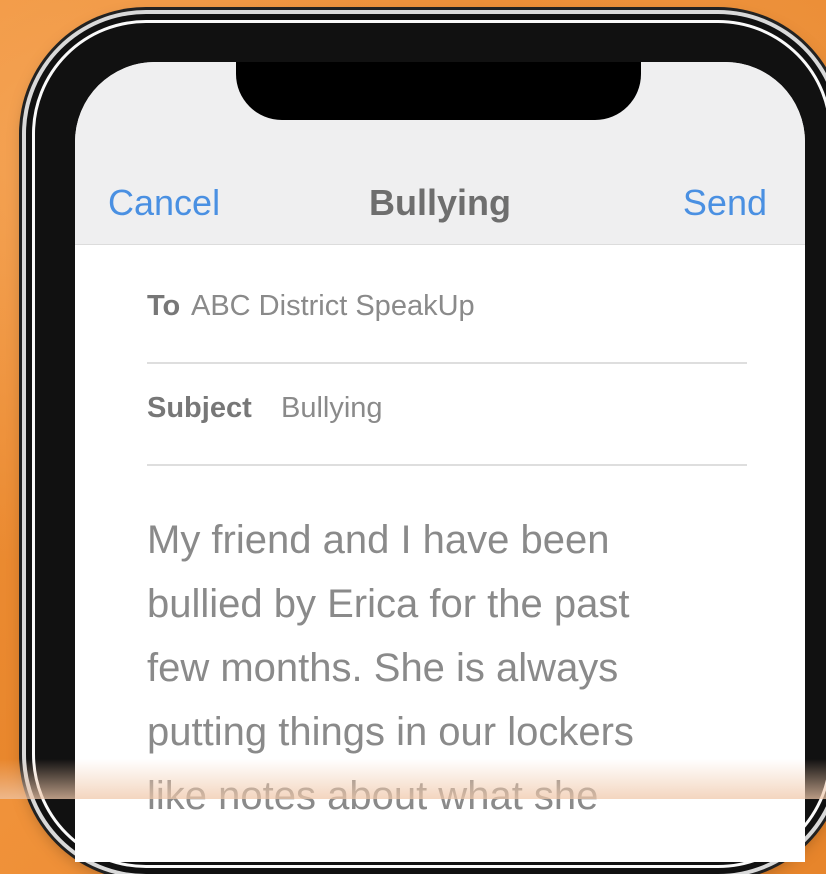  What do you see at coordinates (164, 306) in the screenshot?
I see `to-label: To` at bounding box center [164, 306].